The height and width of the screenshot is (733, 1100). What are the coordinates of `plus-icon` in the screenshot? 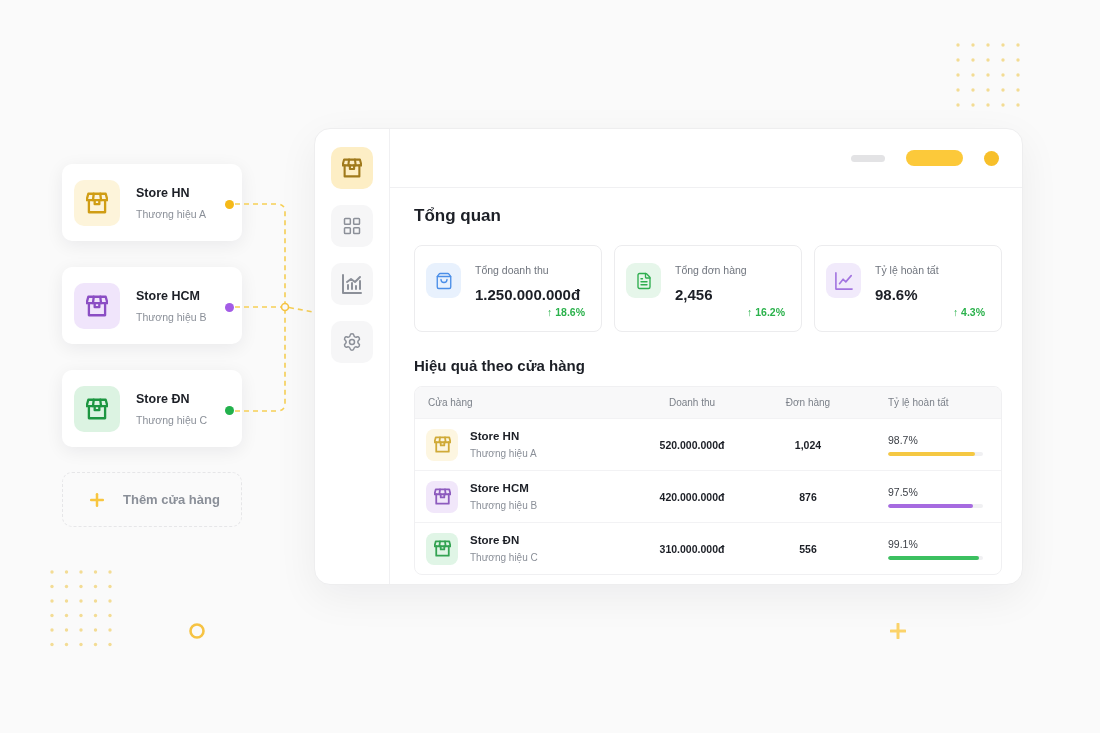 It's located at (898, 631).